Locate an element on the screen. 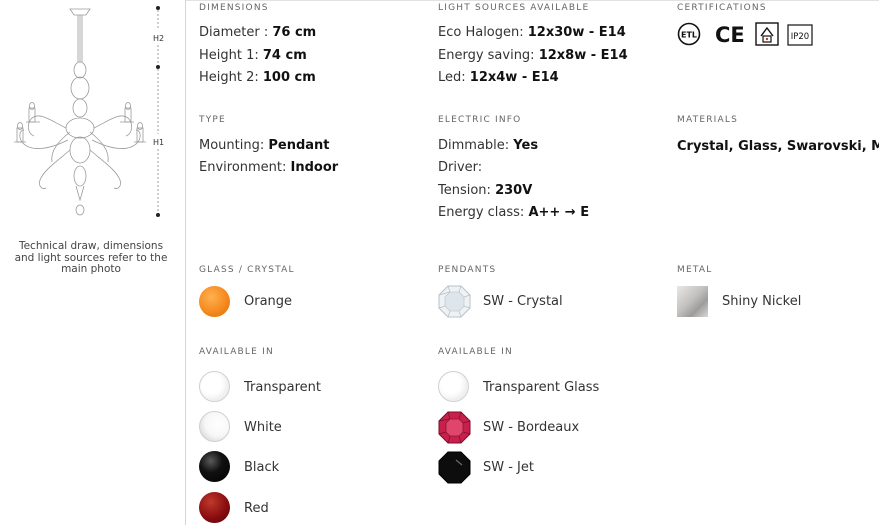  type-environment: Environment: Indoor is located at coordinates (269, 167).